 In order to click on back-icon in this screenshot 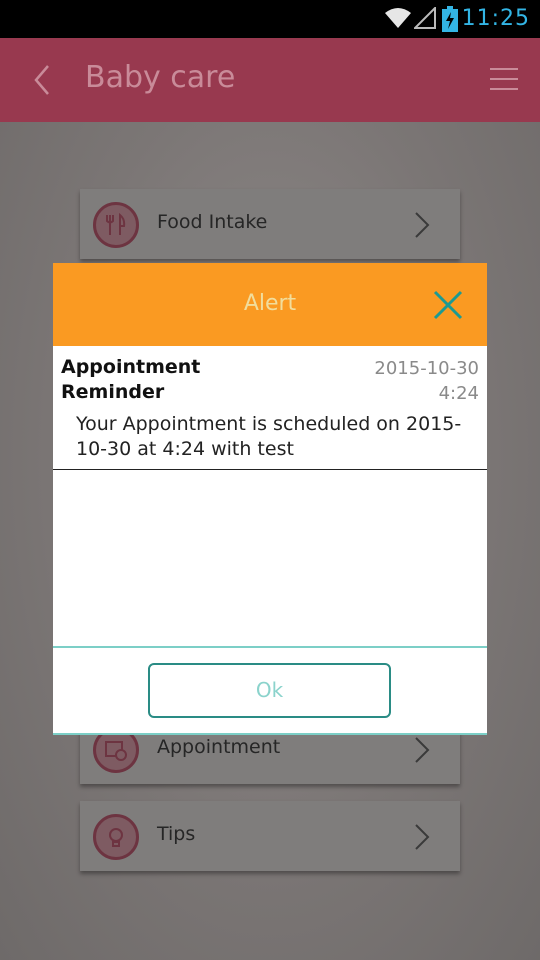, I will do `click(42, 80)`.